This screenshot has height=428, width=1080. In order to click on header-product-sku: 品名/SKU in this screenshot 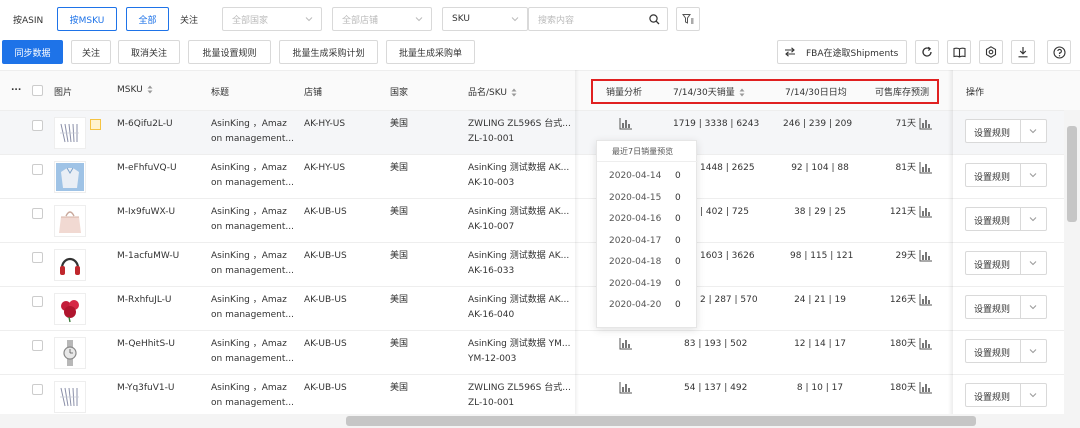, I will do `click(492, 91)`.